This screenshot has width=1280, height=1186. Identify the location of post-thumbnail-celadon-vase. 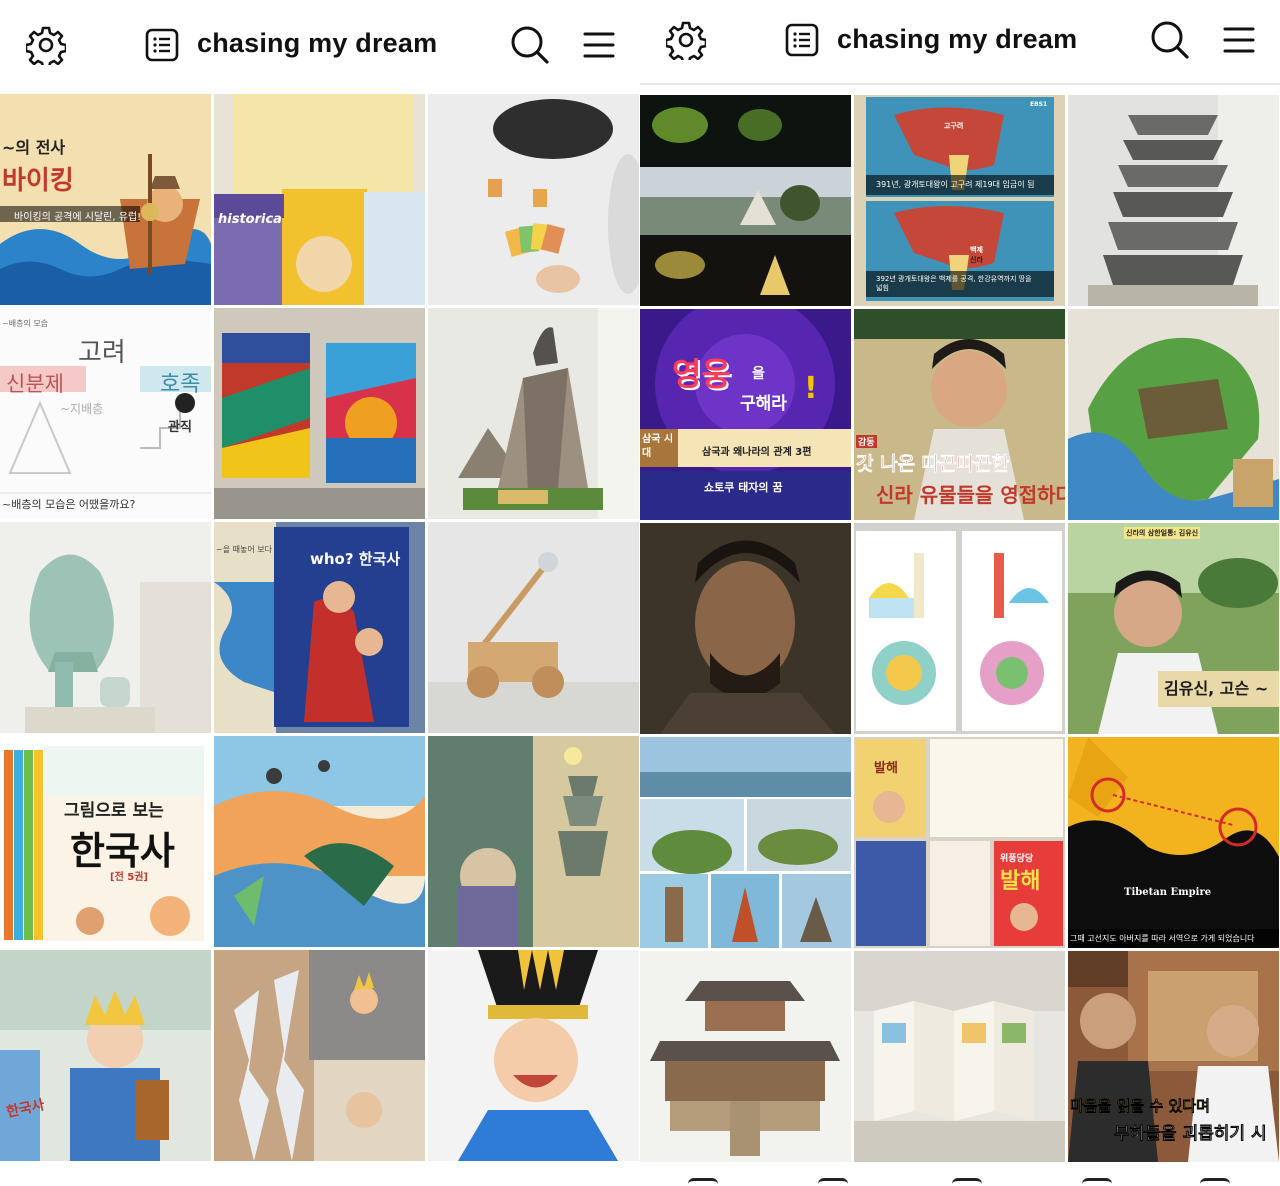
(105, 627).